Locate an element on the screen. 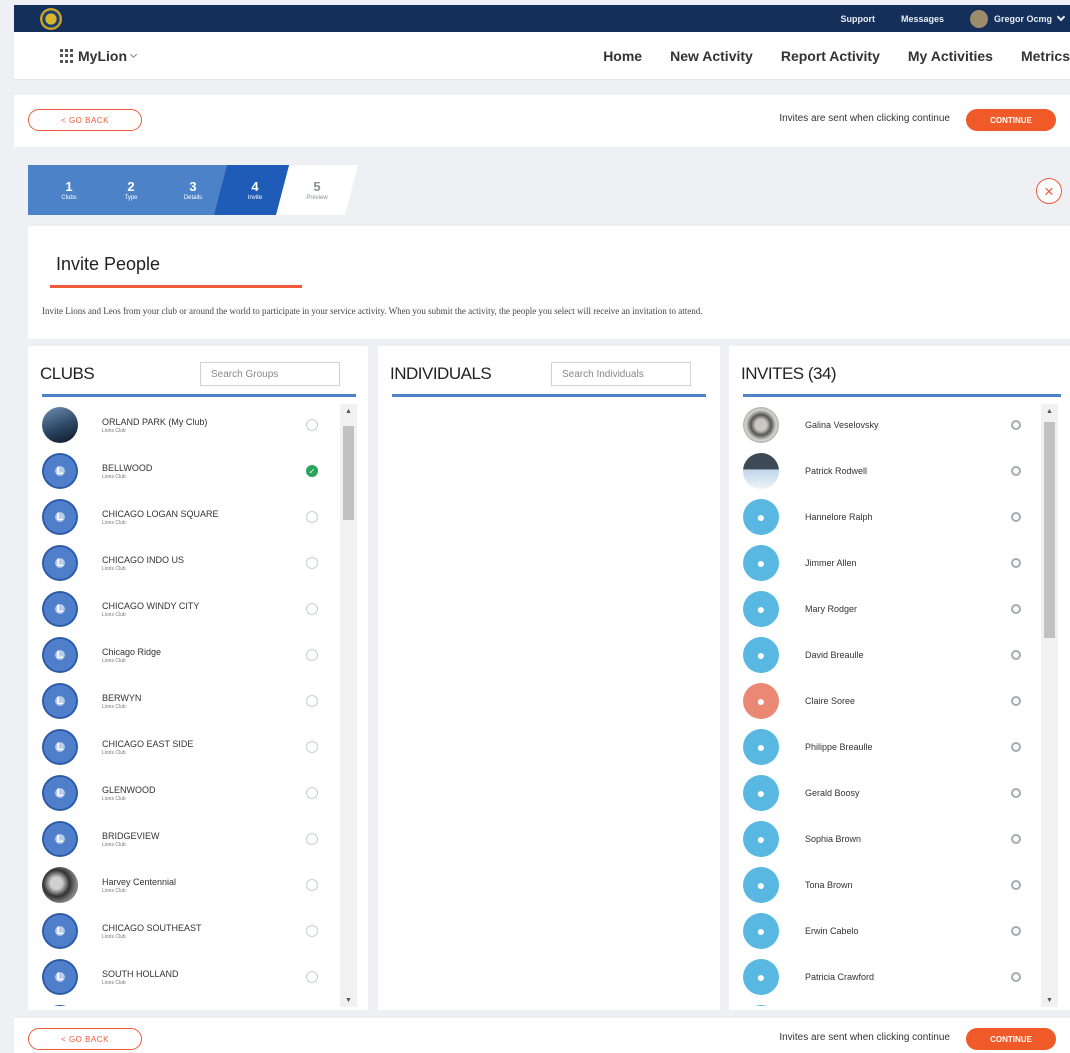 This screenshot has width=1070, height=1053. invite-row: ● Erwin Cabelo is located at coordinates (889, 931).